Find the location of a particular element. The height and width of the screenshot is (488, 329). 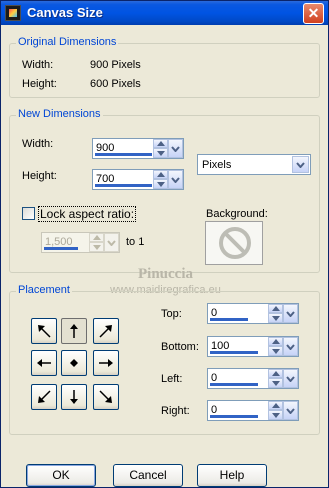

bottom-dropdown-button is located at coordinates (290, 346).